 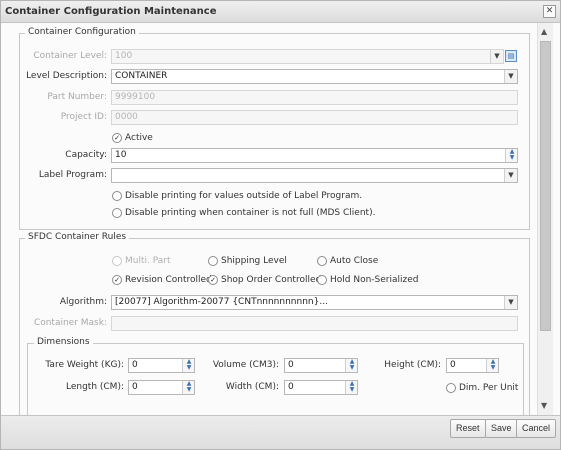 What do you see at coordinates (66, 76) in the screenshot?
I see `level-description-label: Level Description:` at bounding box center [66, 76].